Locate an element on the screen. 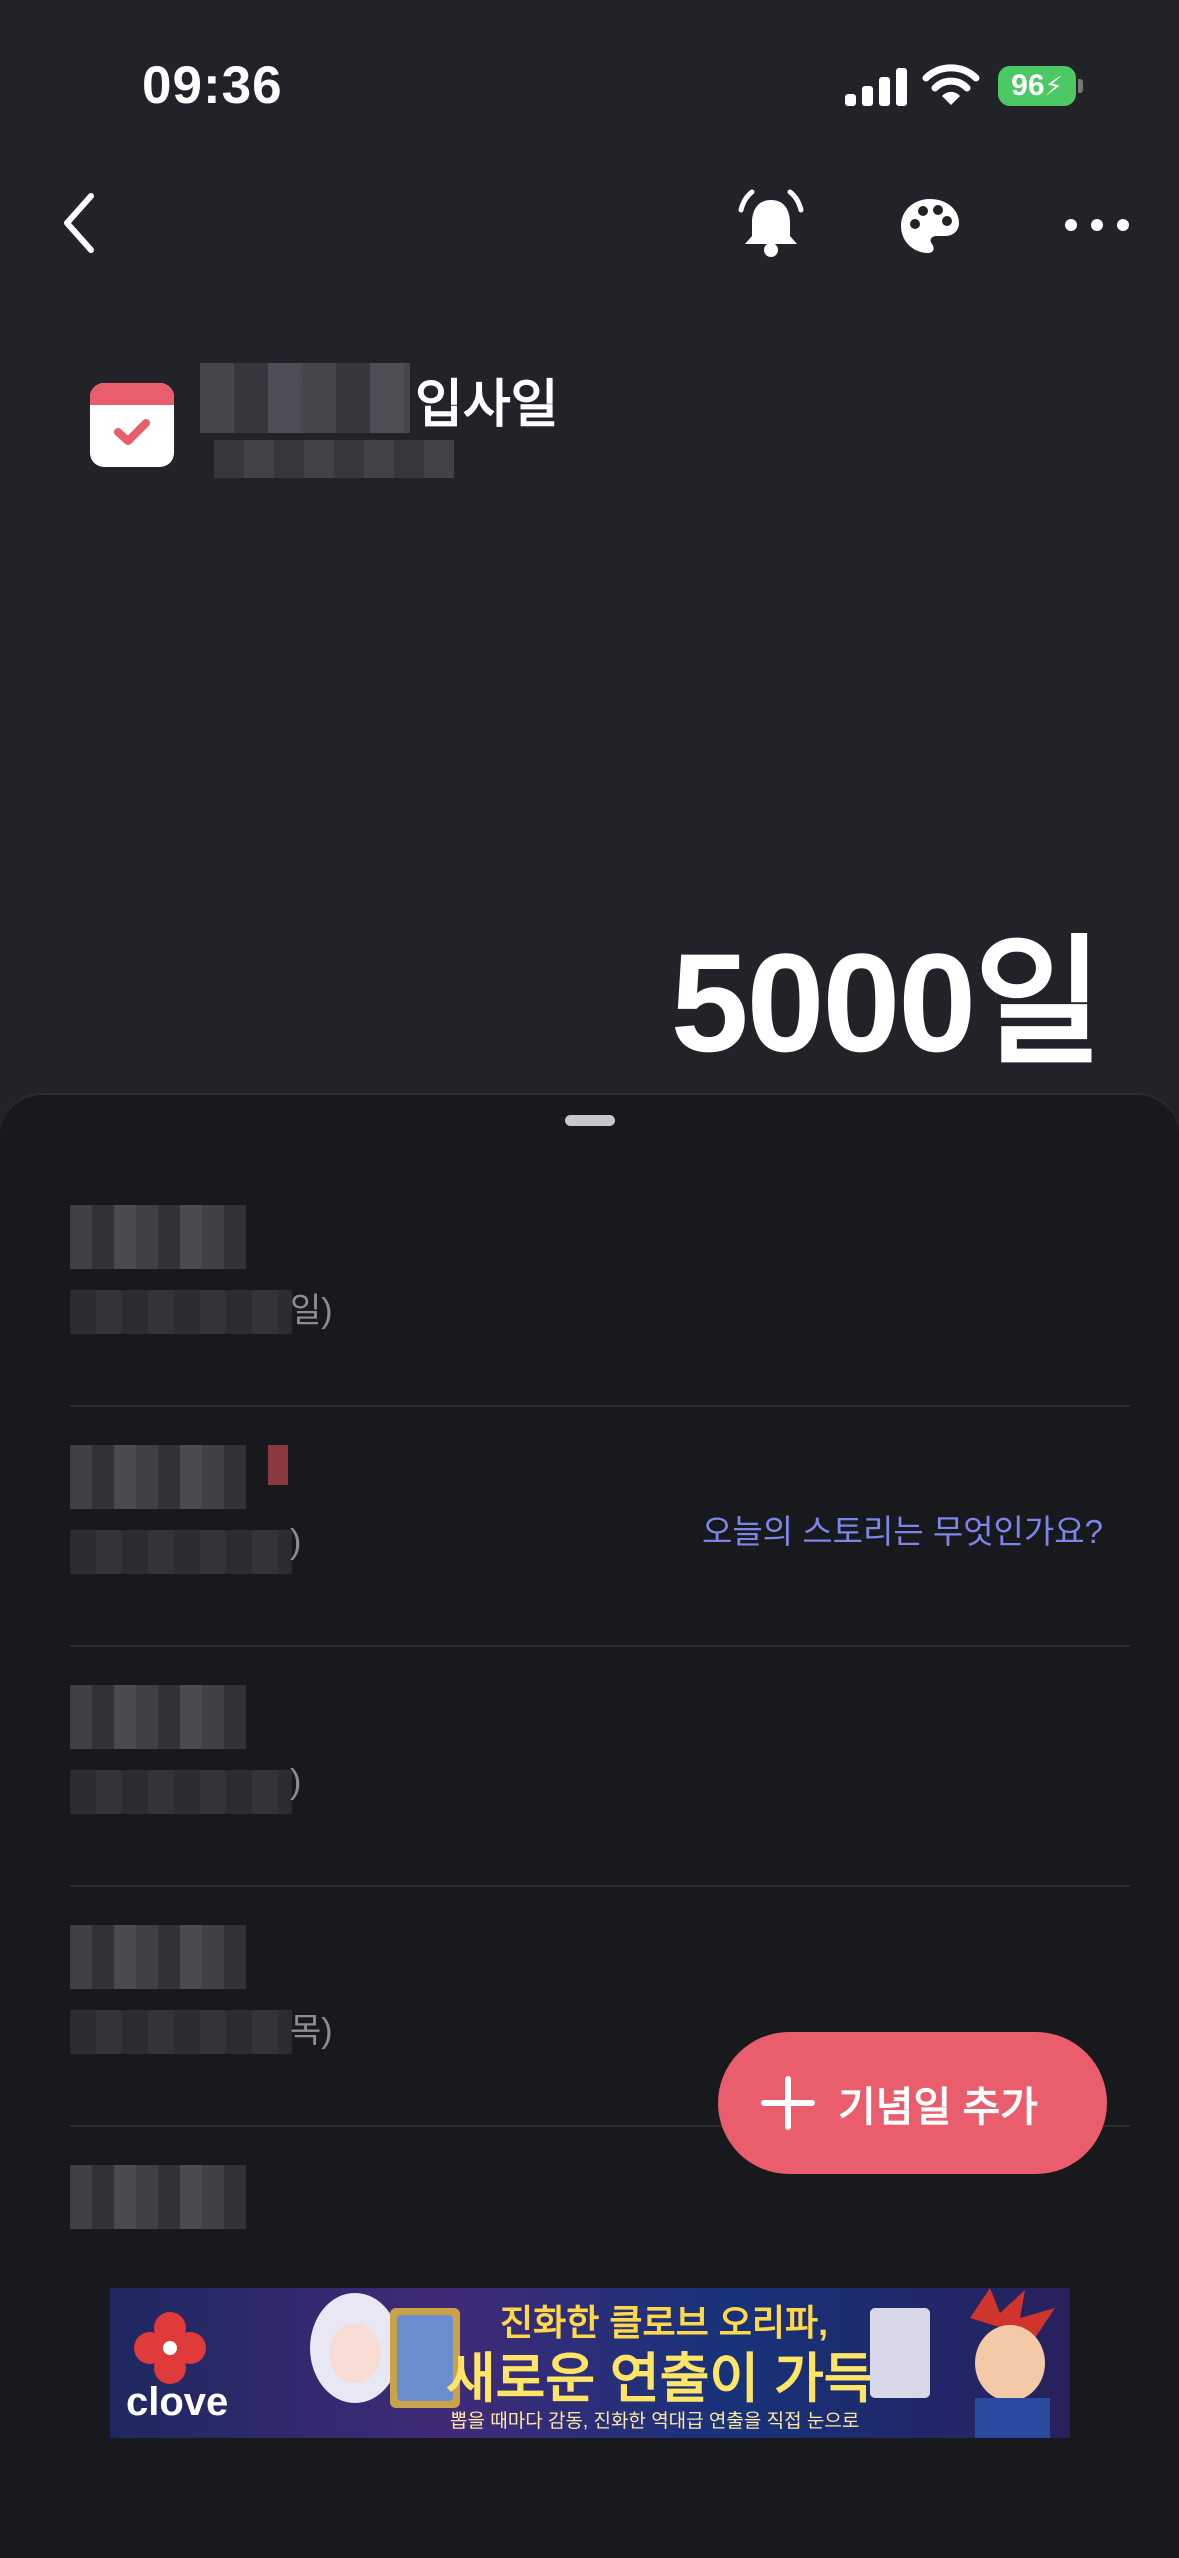 This screenshot has width=1179, height=2558. list-item: ) 오늘의 스토리는 무엇인가요? is located at coordinates (600, 1526).